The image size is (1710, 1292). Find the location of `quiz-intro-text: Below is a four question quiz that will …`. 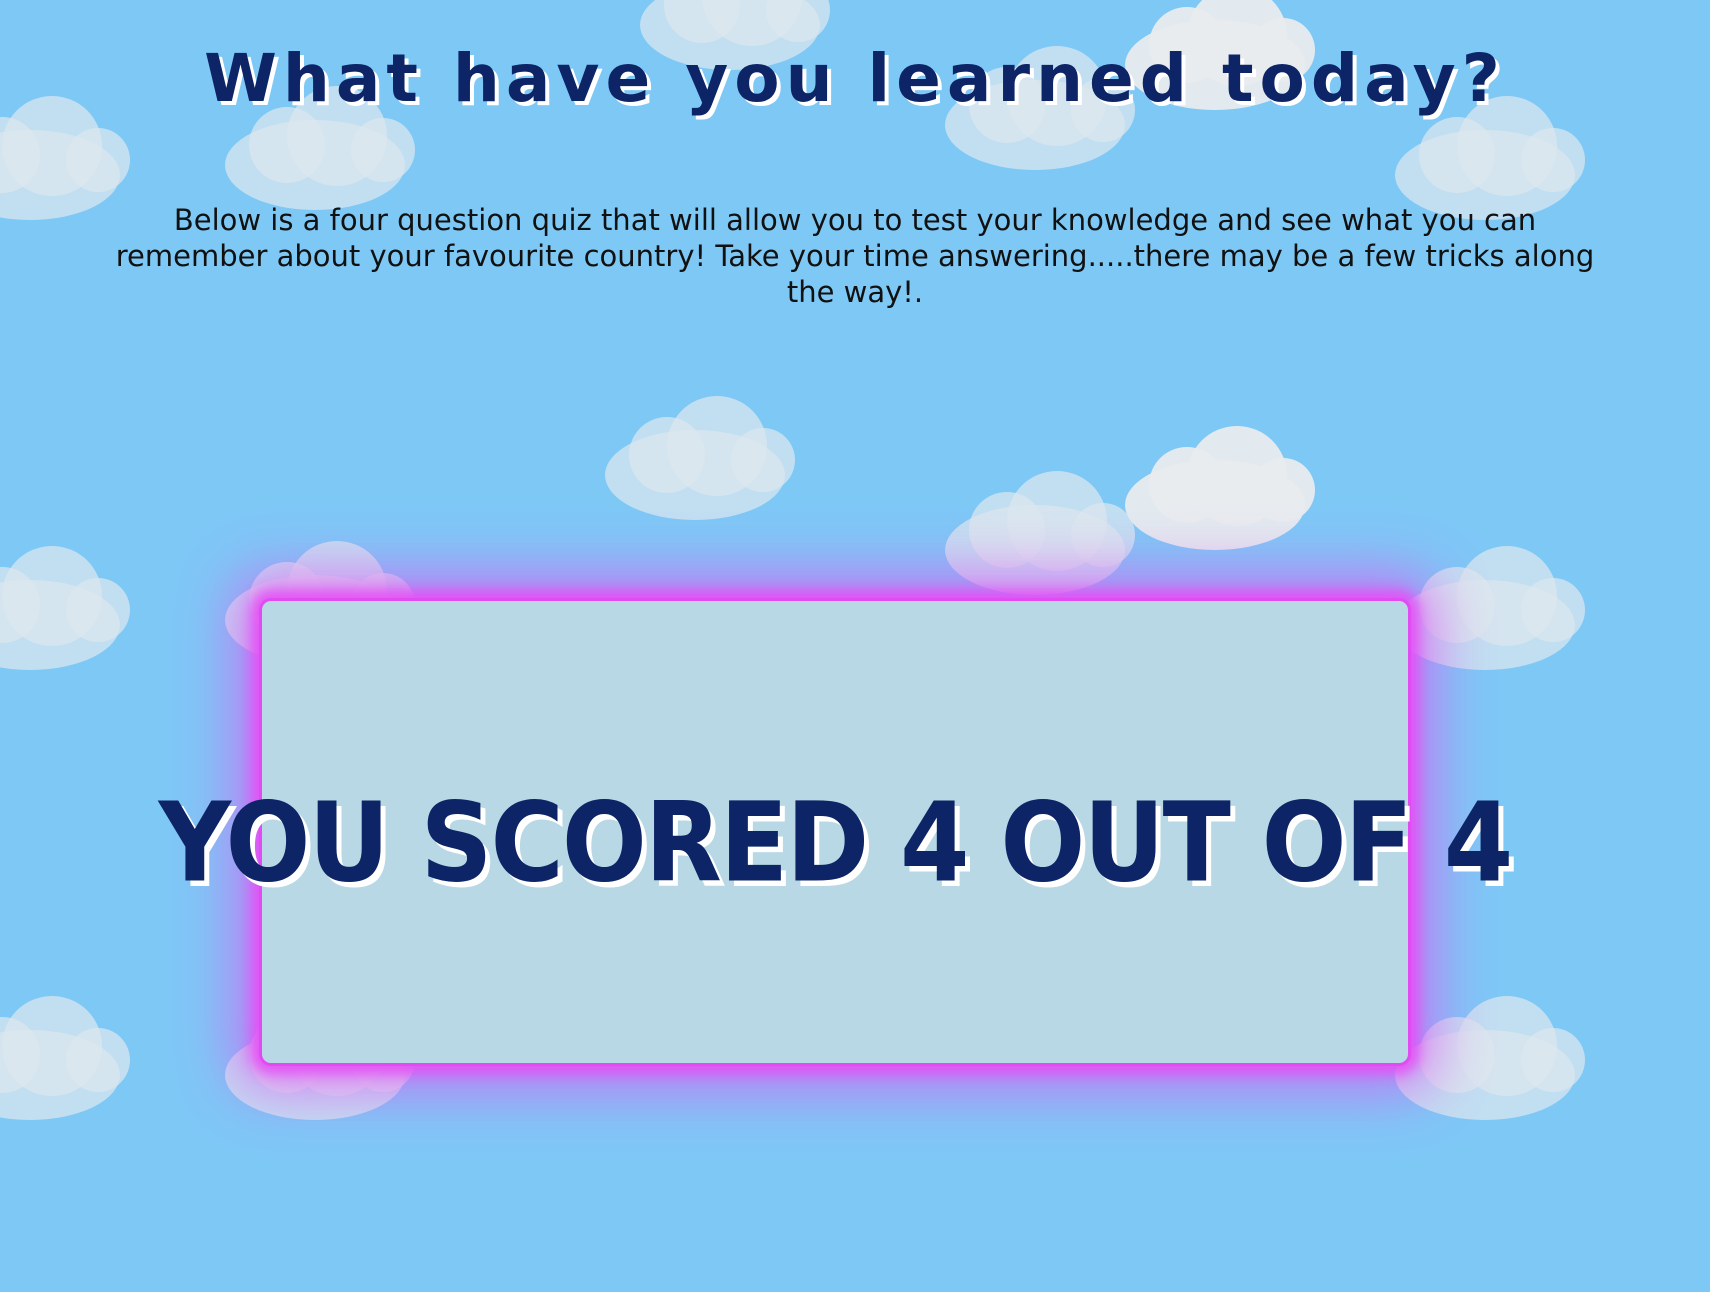

quiz-intro-text: Below is a four question quiz that will … is located at coordinates (855, 256).